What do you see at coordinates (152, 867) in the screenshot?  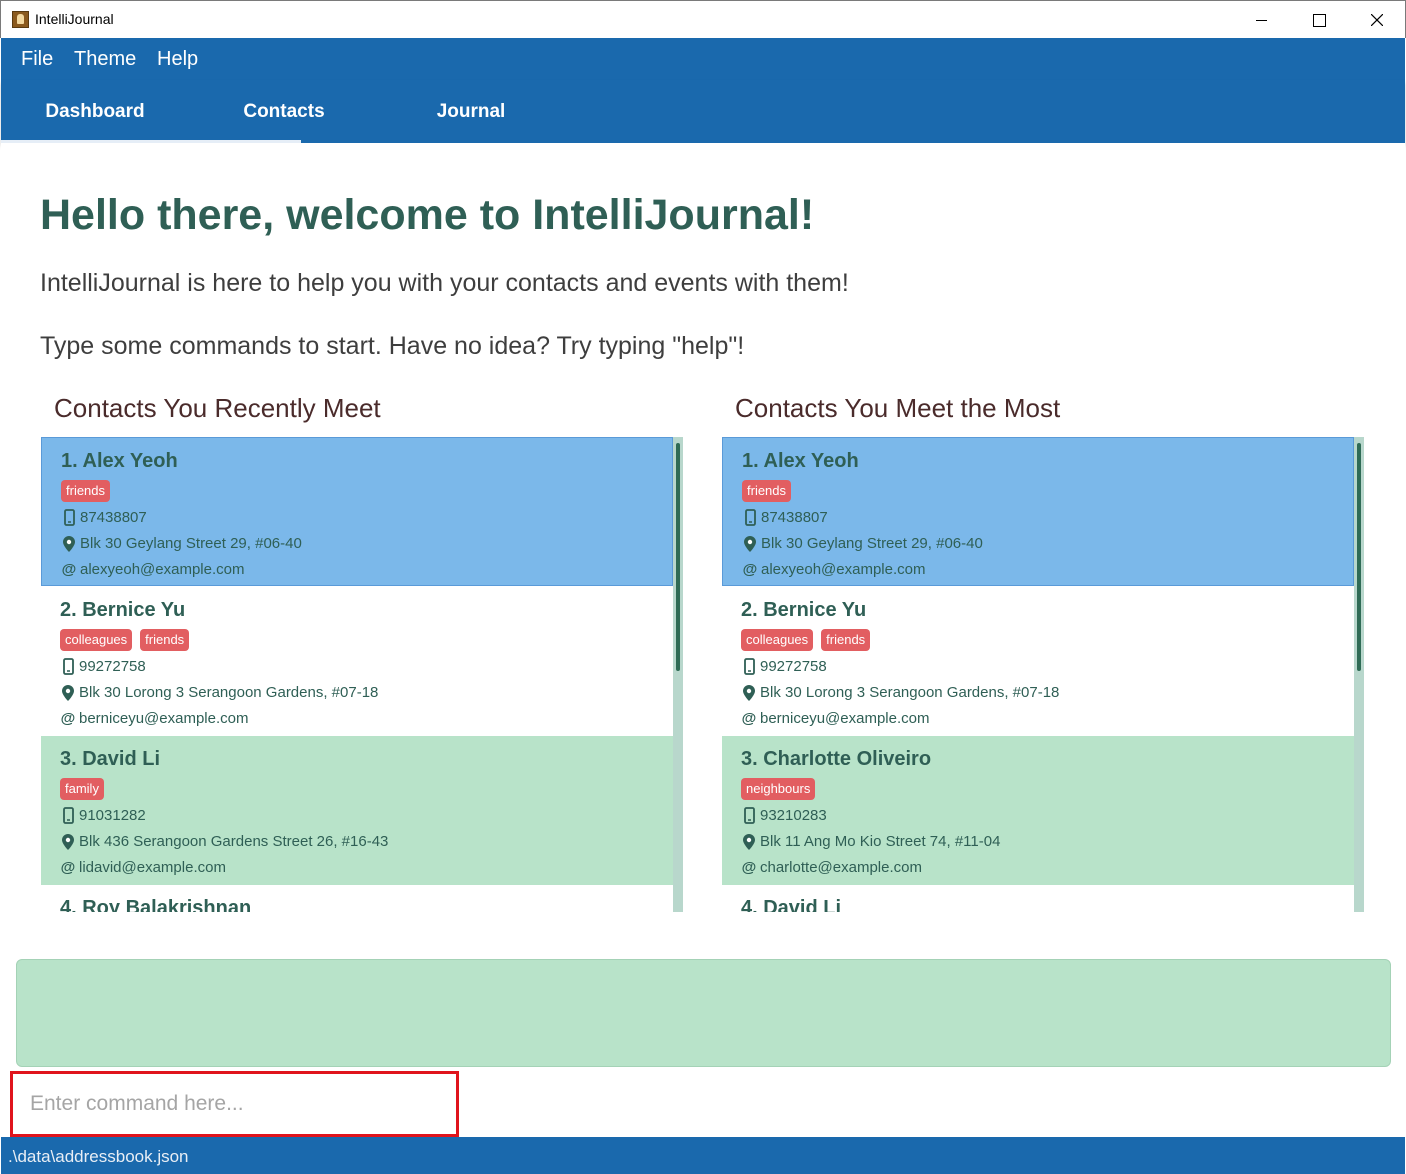 I see `email-text: lidavid@example.com` at bounding box center [152, 867].